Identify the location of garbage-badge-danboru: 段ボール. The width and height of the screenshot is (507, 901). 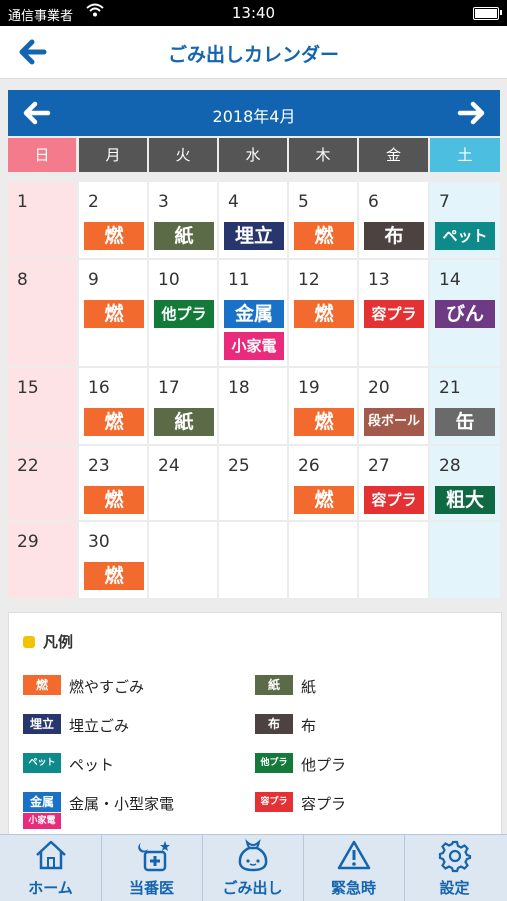
(394, 422).